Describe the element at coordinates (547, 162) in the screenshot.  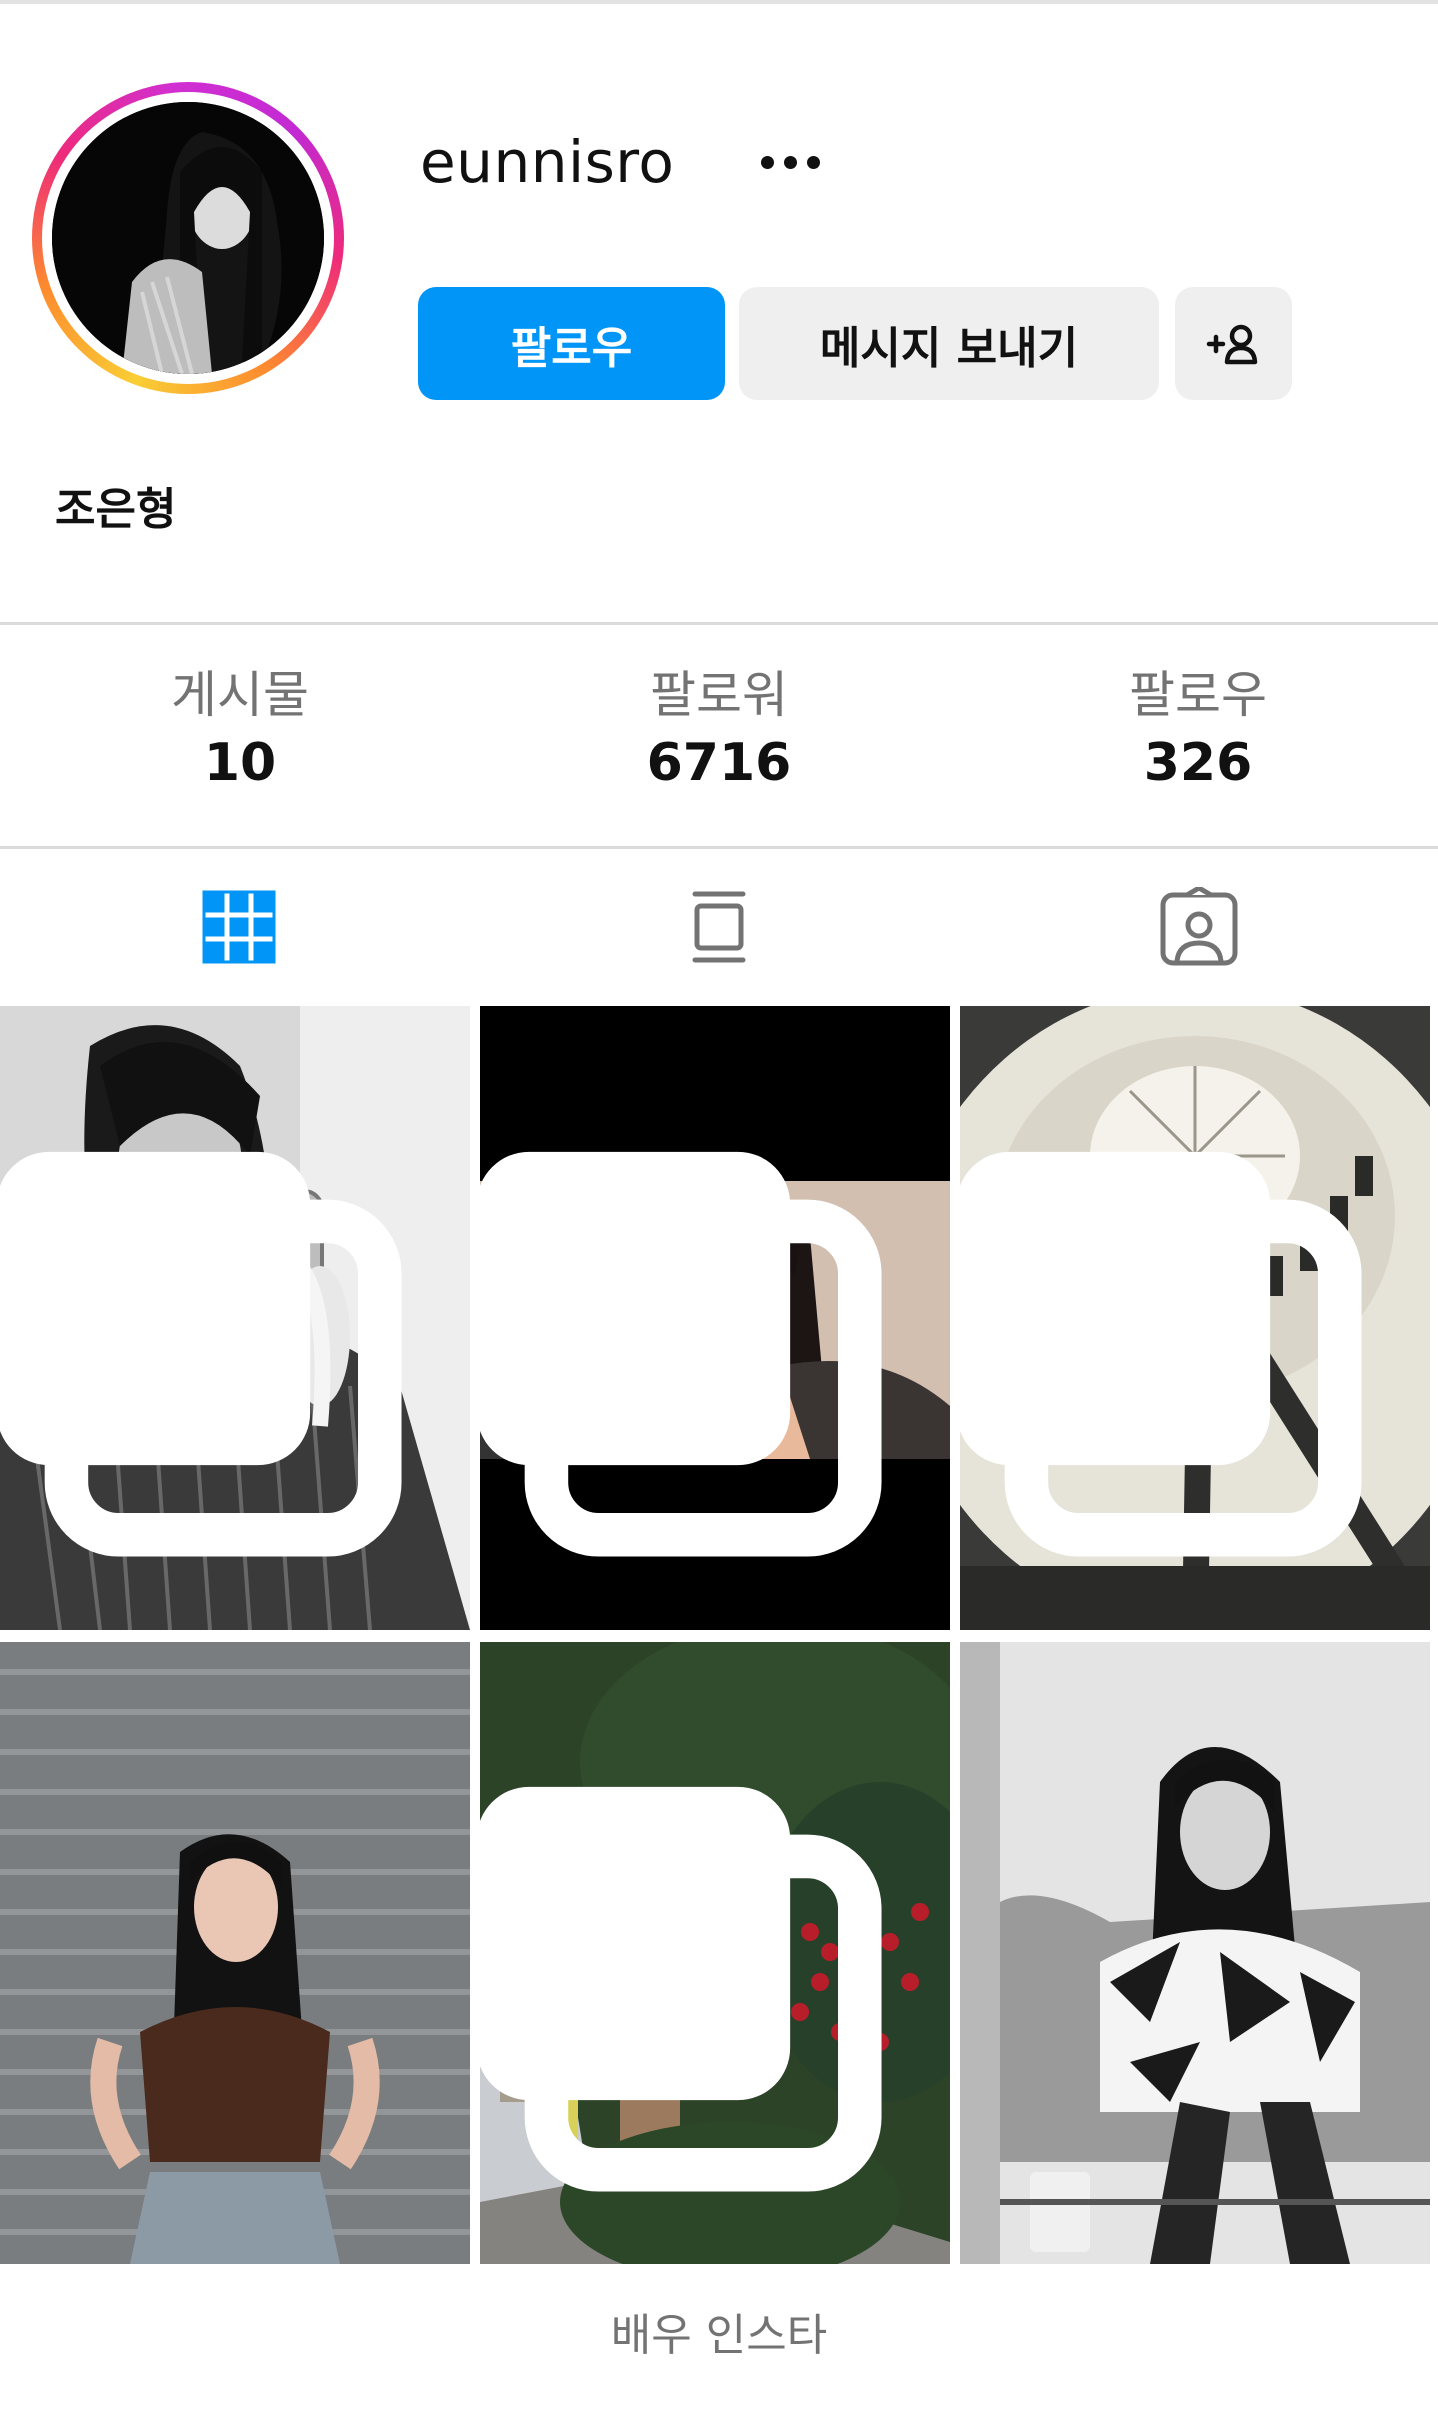
I see `username: eunnisro` at that location.